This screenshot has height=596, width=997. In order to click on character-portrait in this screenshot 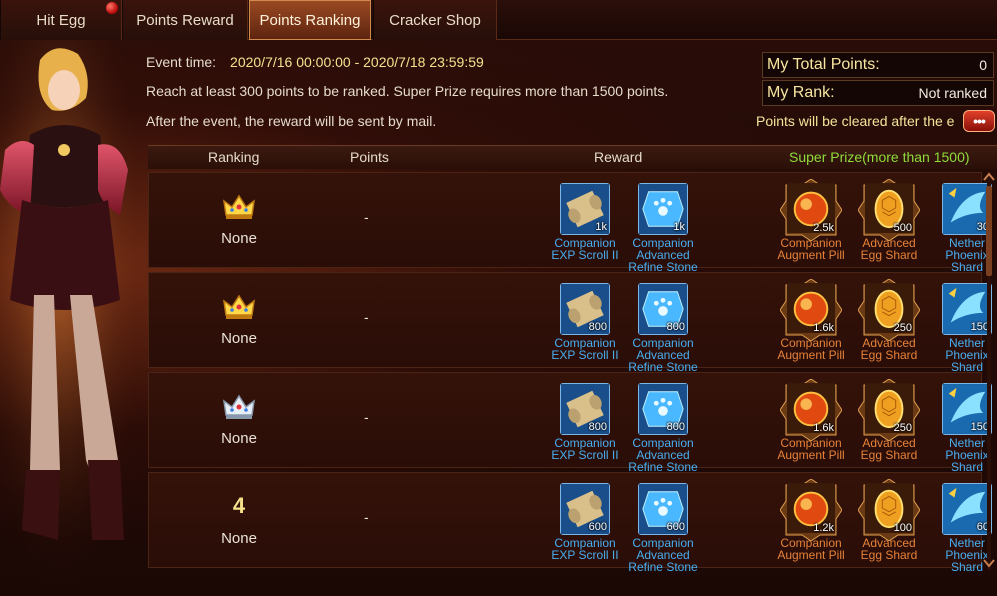, I will do `click(75, 318)`.